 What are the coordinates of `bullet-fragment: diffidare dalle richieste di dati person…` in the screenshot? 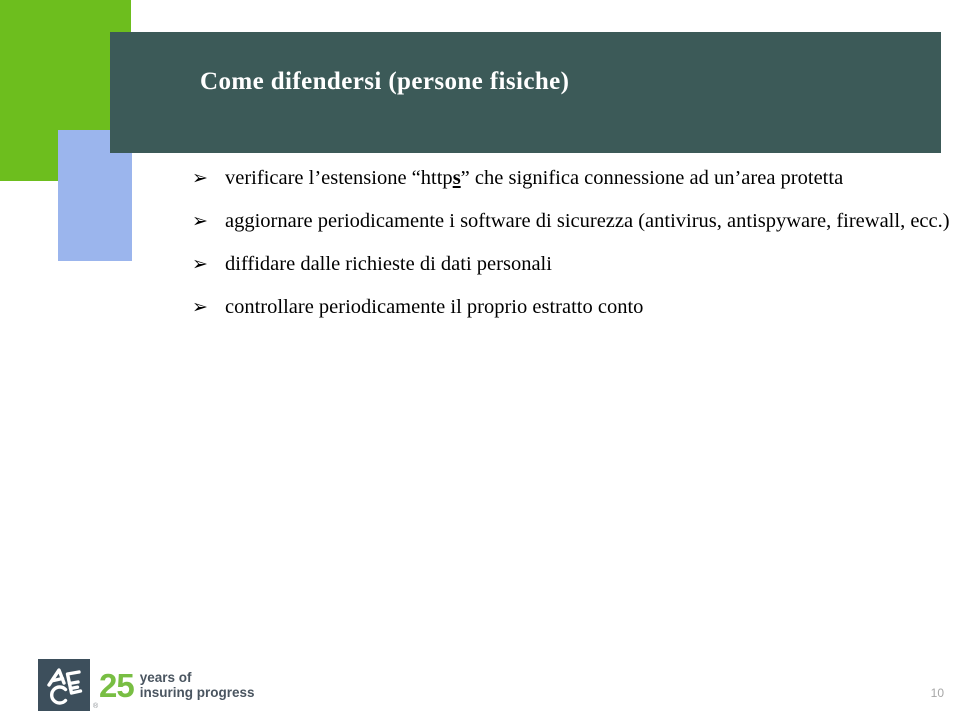 It's located at (388, 264).